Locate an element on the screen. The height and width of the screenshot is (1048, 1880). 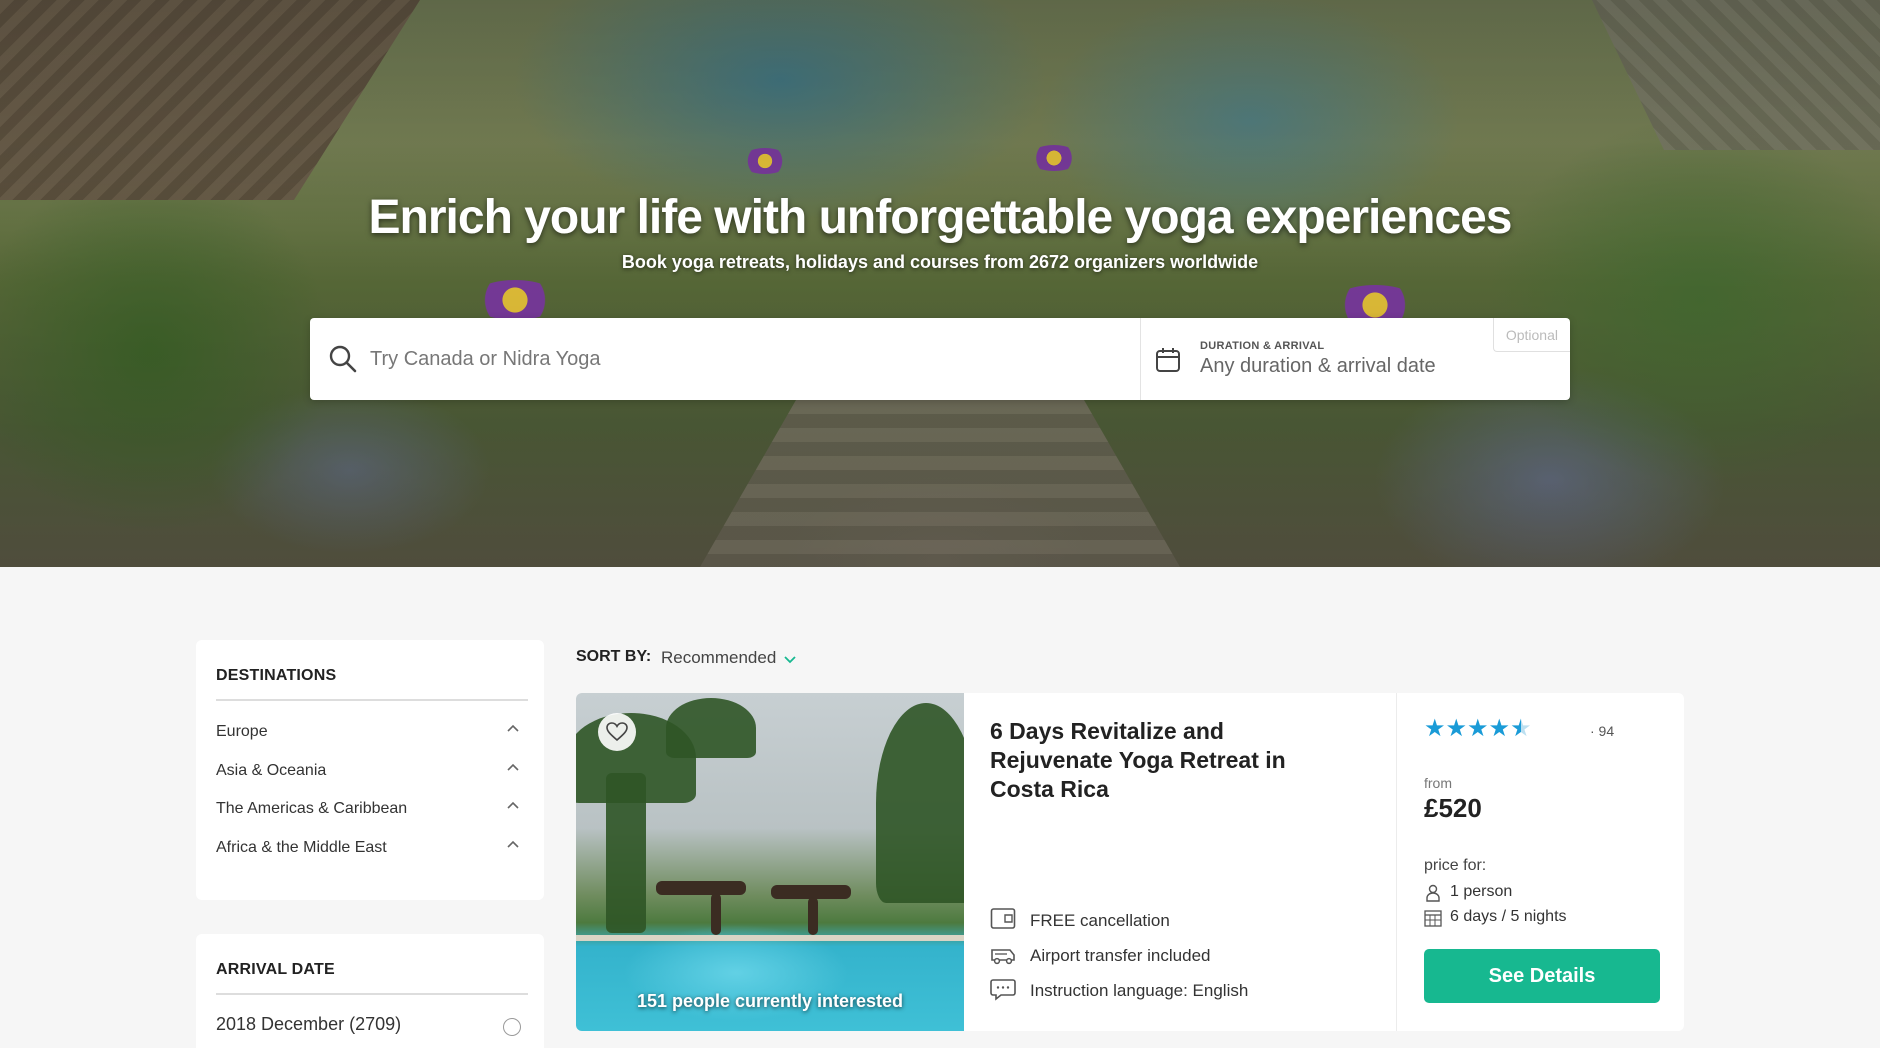
destinations-title: DESTINATIONS is located at coordinates (276, 675).